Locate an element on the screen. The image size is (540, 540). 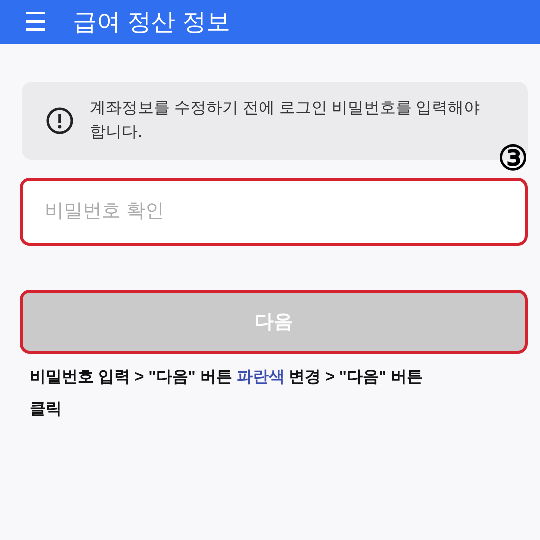
exclamation-icon is located at coordinates (60, 121).